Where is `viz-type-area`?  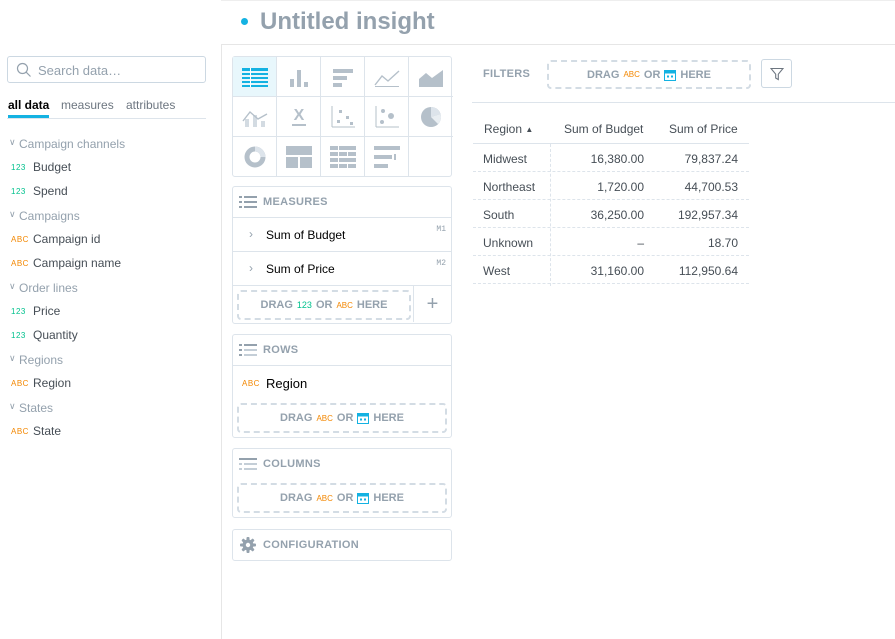
viz-type-area is located at coordinates (431, 77).